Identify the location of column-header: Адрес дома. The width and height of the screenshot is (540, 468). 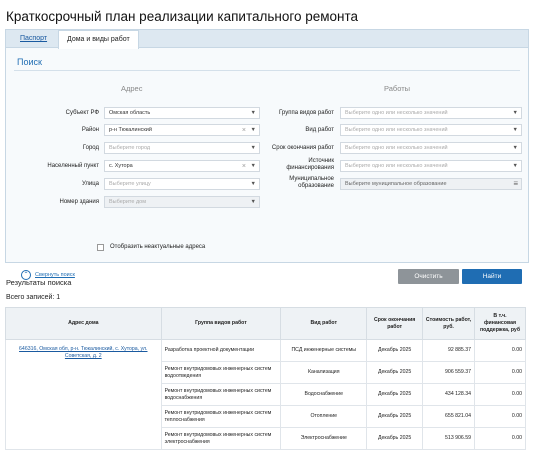
(83, 323).